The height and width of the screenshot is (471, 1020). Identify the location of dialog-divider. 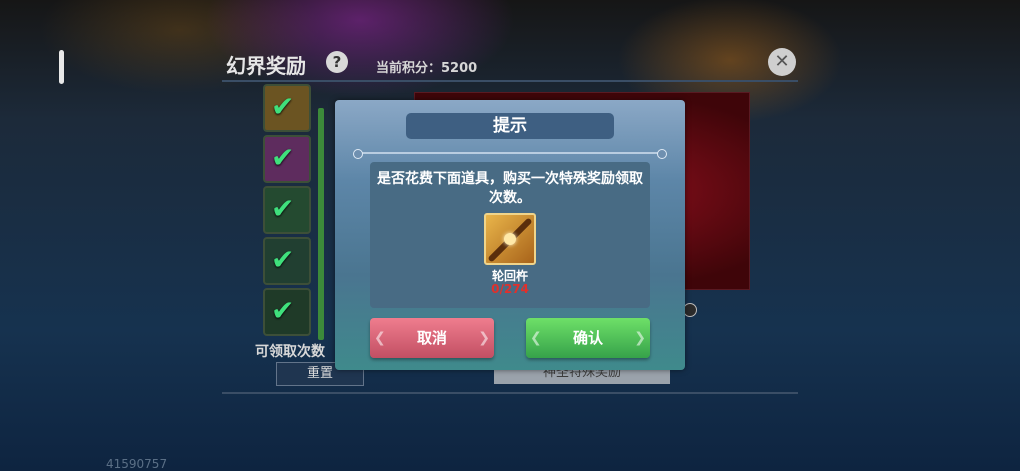
(510, 154).